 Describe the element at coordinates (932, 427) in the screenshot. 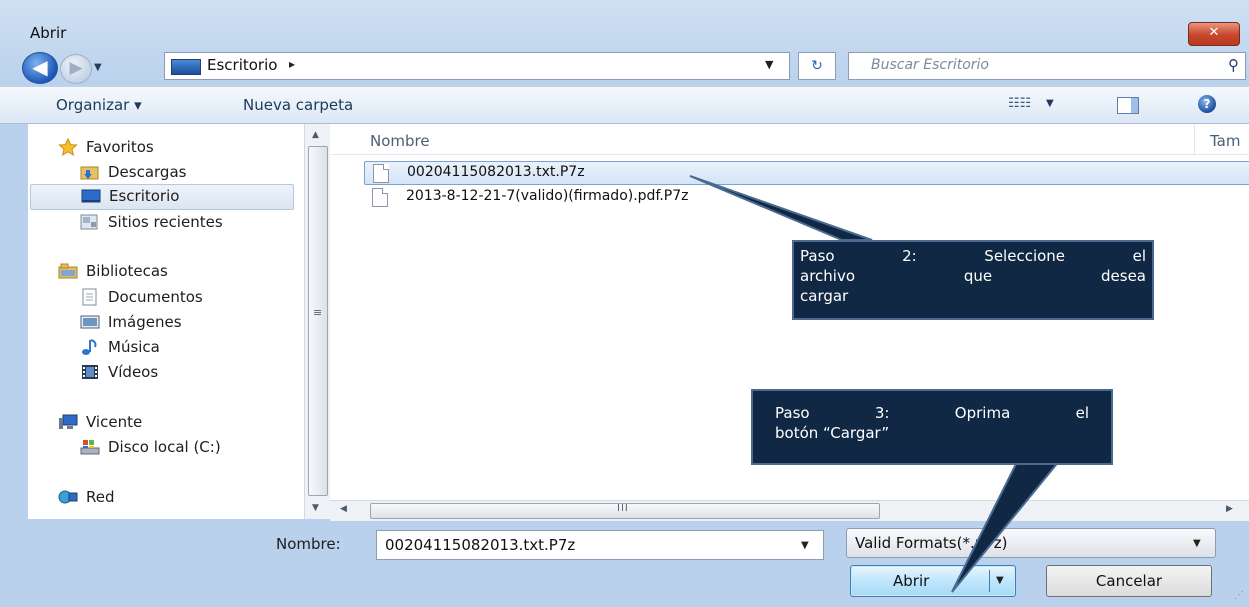

I see `step3-callout: Paso 3: Oprima el botón “Cargar”` at that location.